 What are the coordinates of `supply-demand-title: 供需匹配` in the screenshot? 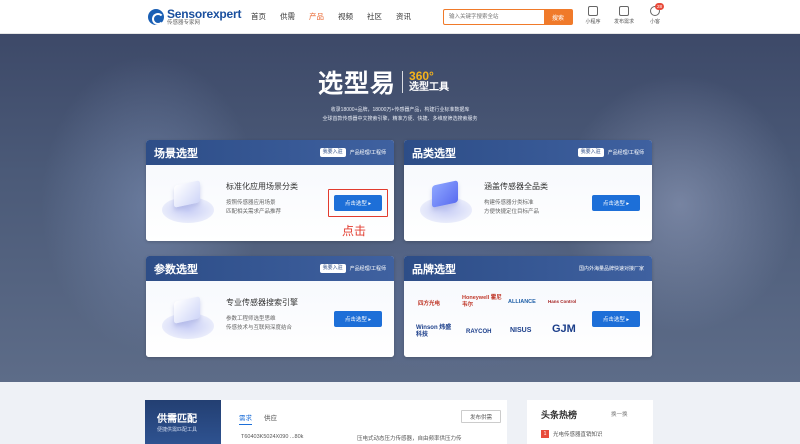 It's located at (177, 419).